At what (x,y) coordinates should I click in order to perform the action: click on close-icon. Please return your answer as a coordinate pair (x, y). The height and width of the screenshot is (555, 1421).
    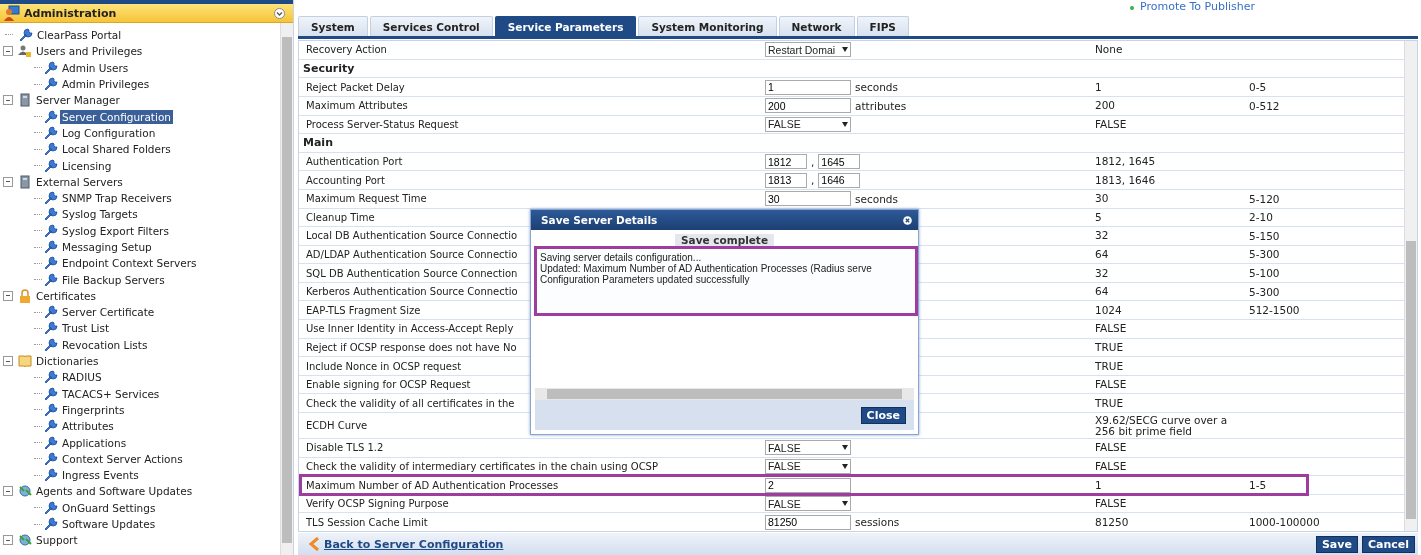
    Looking at the image, I should click on (907, 220).